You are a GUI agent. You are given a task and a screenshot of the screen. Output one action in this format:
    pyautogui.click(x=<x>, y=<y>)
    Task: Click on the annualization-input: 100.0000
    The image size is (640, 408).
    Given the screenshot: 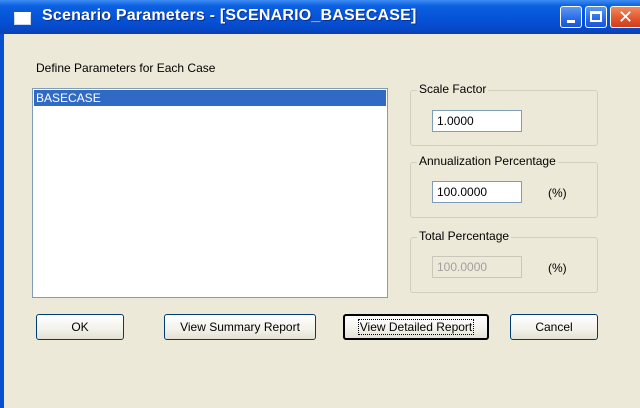 What is the action you would take?
    pyautogui.click(x=477, y=192)
    